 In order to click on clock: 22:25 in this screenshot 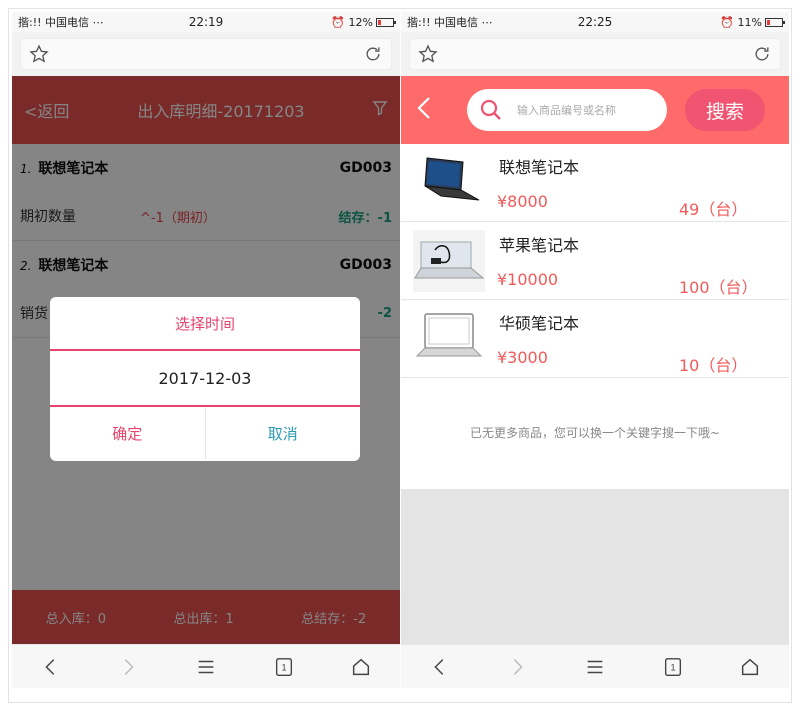, I will do `click(595, 22)`.